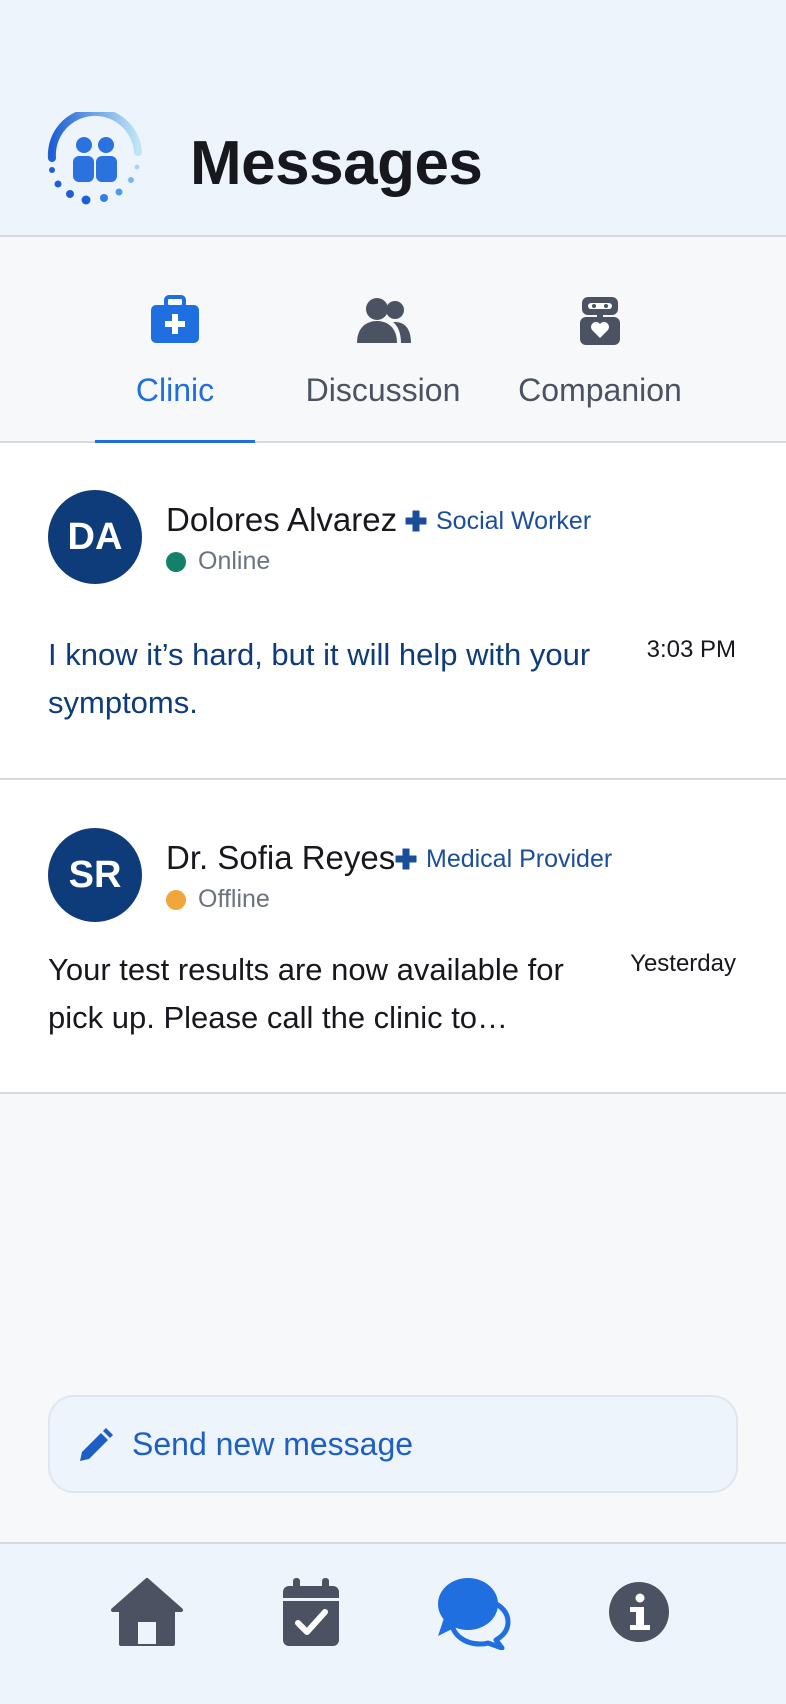  I want to click on nav-messages-button, so click(474, 1612).